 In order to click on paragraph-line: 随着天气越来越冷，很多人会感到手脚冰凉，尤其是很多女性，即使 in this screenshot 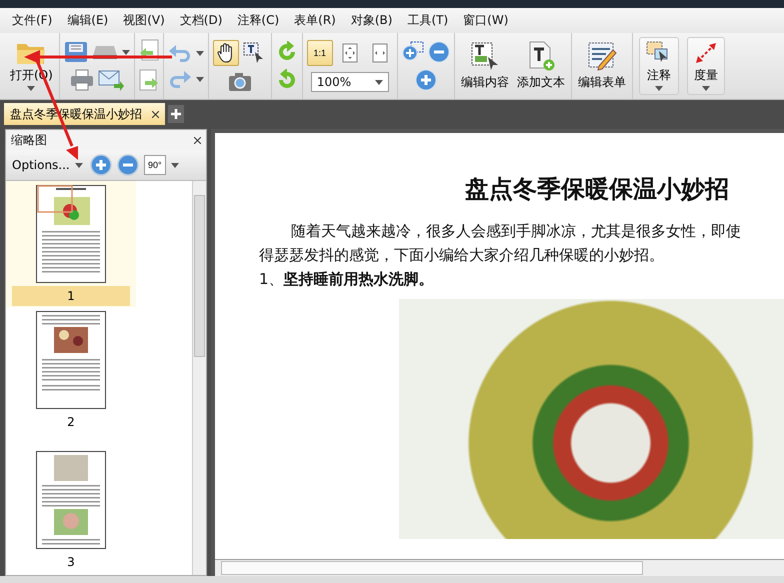, I will do `click(516, 231)`.